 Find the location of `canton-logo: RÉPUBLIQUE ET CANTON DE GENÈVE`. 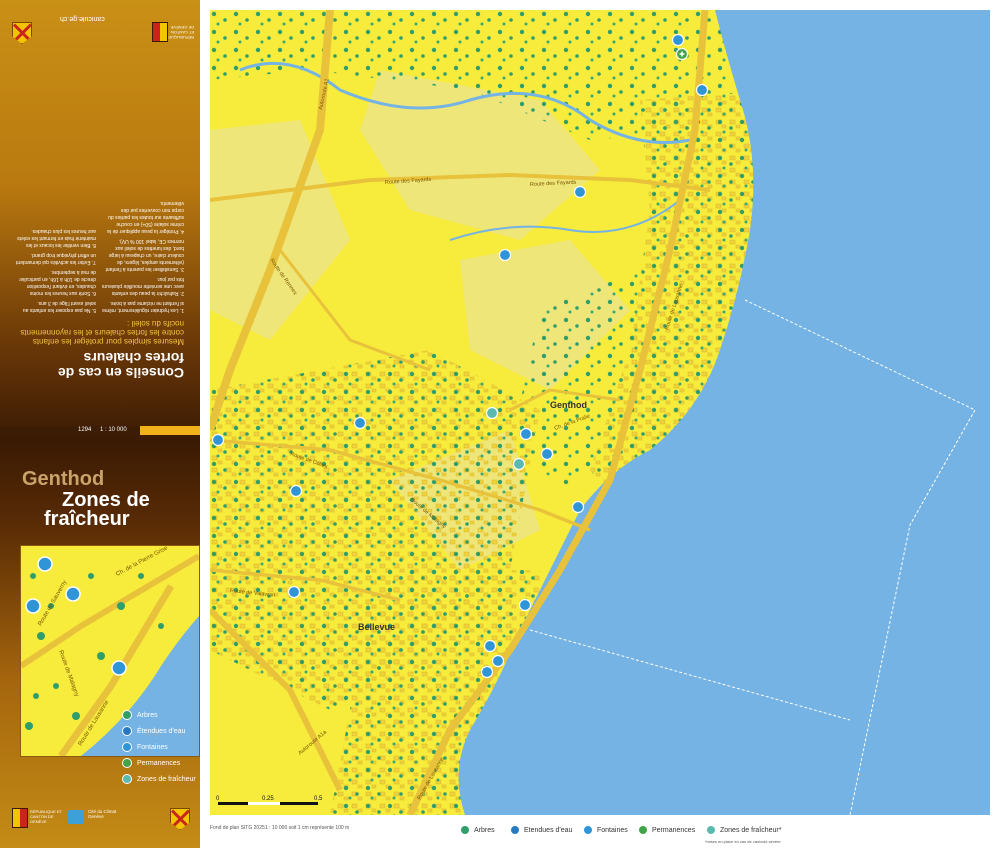

canton-logo: RÉPUBLIQUE ET CANTON DE GENÈVE is located at coordinates (172, 29).